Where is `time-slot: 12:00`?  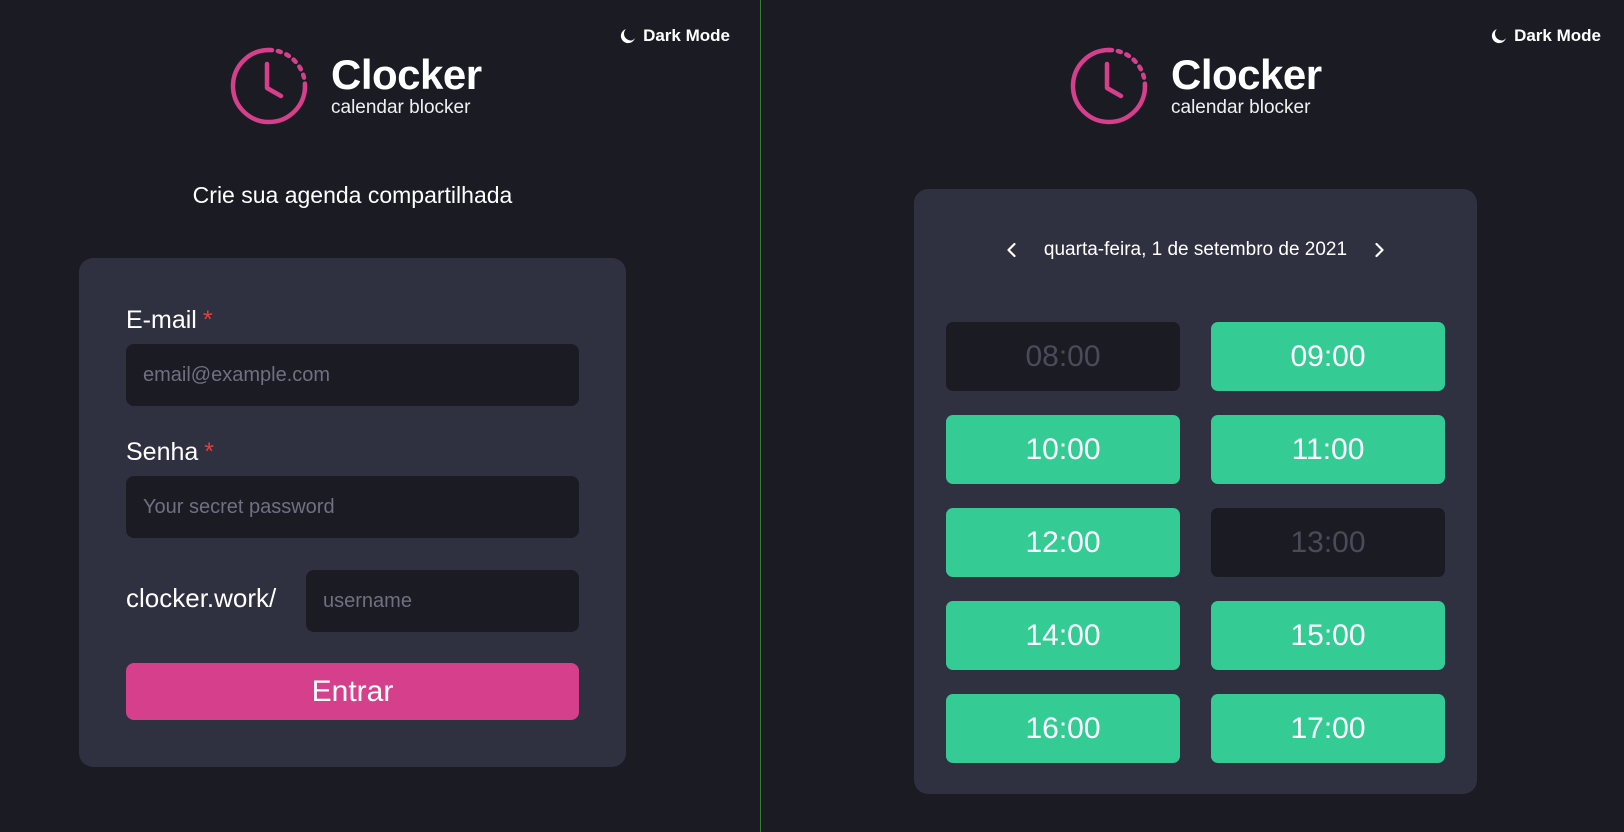
time-slot: 12:00 is located at coordinates (1063, 542).